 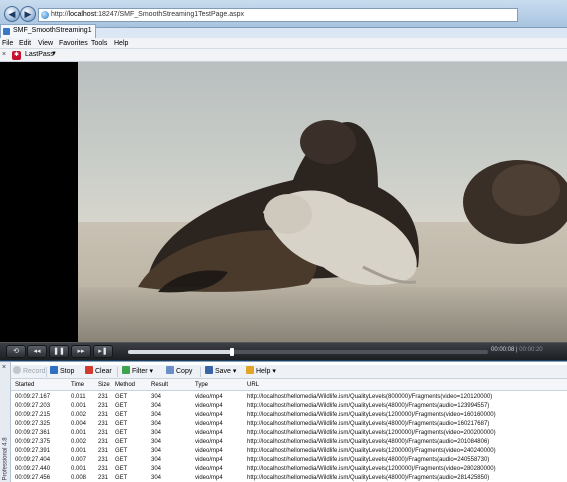 What do you see at coordinates (33, 469) in the screenshot?
I see `cell-started: 00:09:27.440` at bounding box center [33, 469].